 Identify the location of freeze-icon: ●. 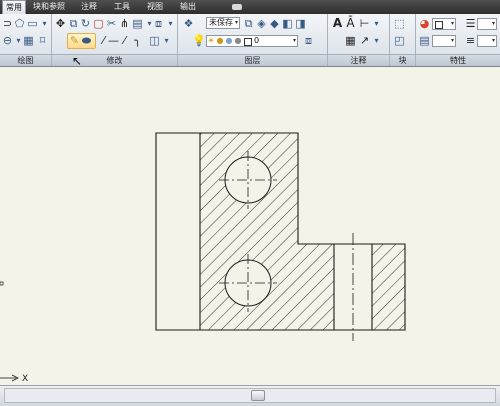
(229, 40).